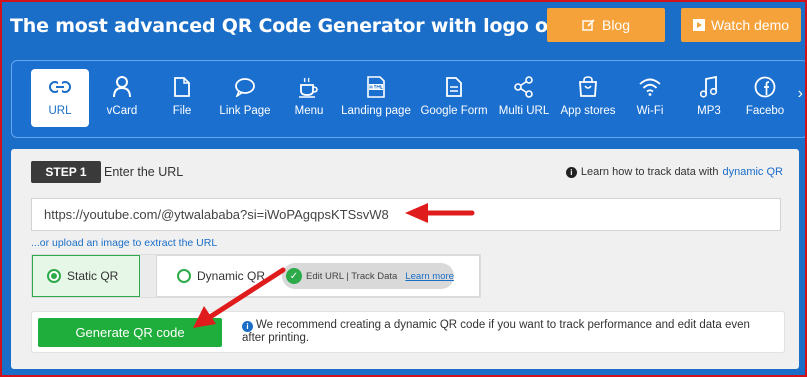 This screenshot has width=807, height=377. Describe the element at coordinates (752, 172) in the screenshot. I see `dynamic-qr-link: dynamic QR` at that location.